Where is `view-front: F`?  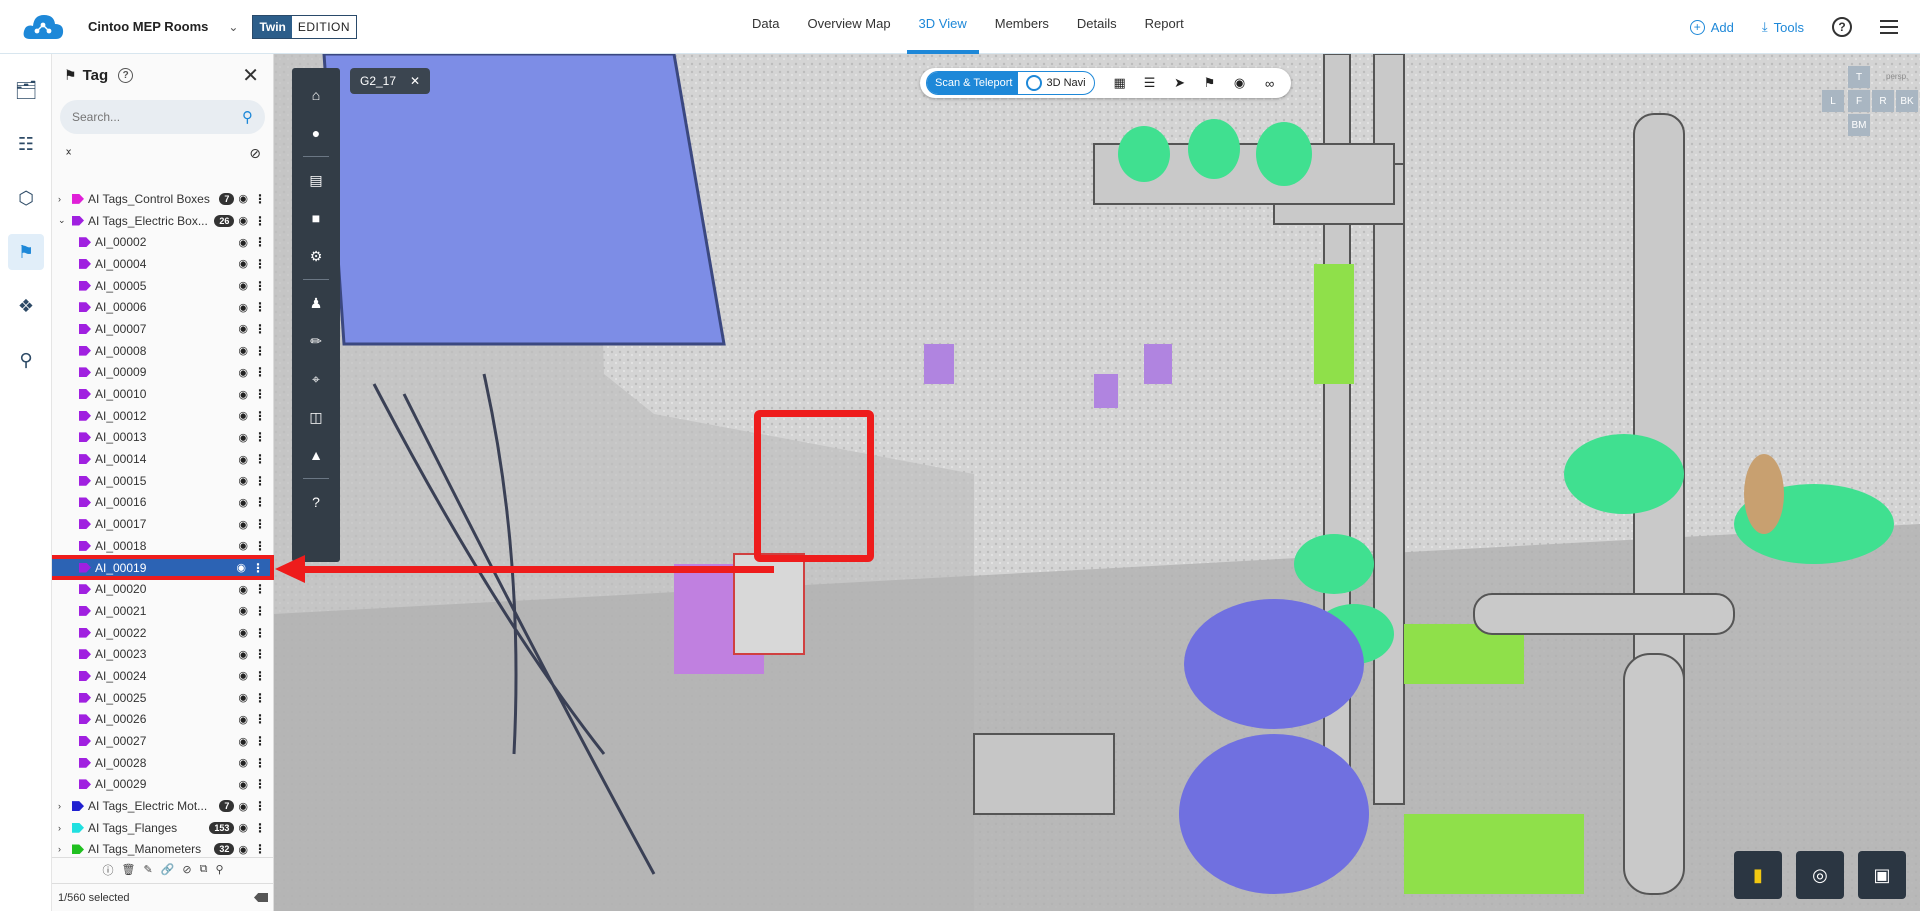
view-front: F is located at coordinates (1859, 101).